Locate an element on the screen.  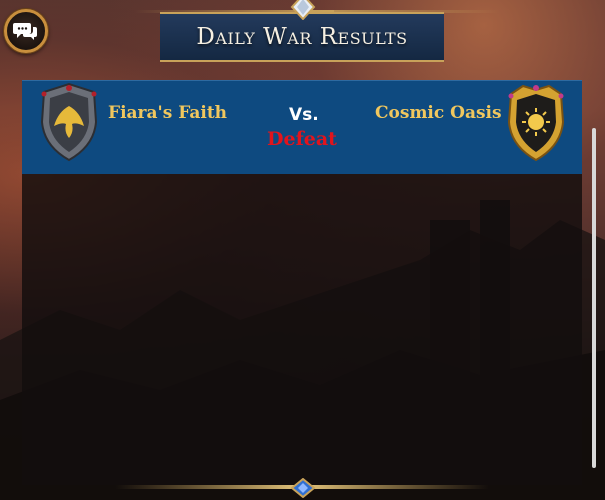
chat-button is located at coordinates (26, 31).